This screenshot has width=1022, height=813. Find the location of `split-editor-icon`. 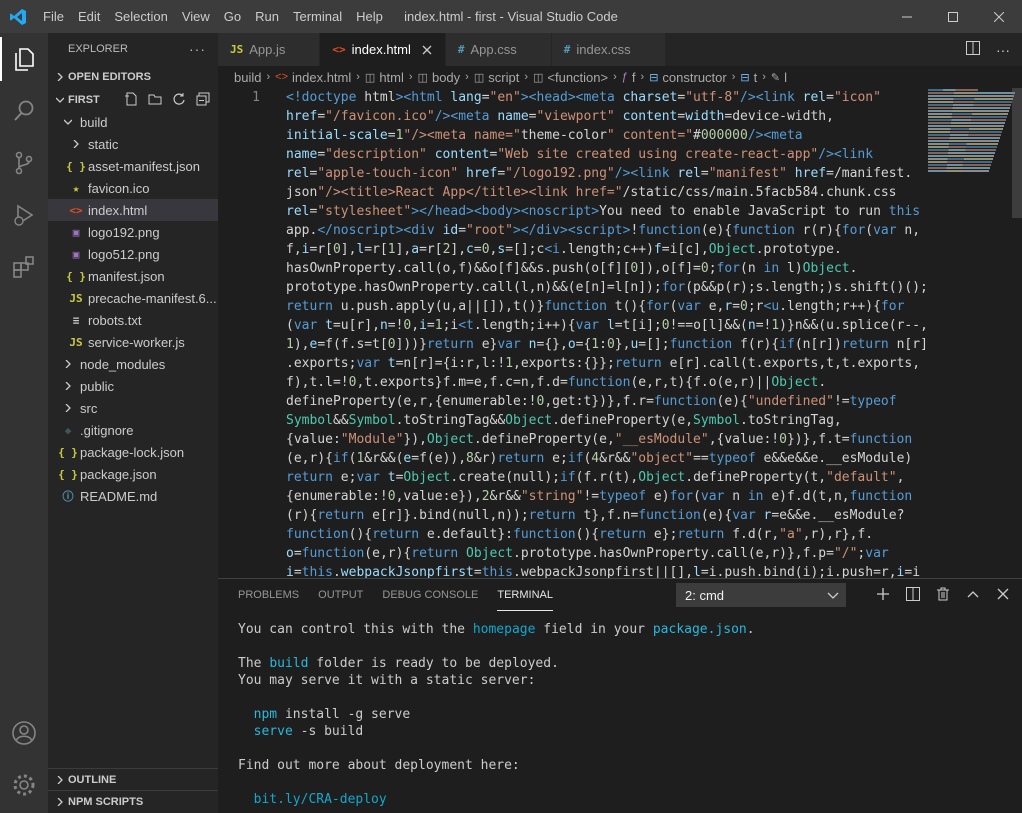

split-editor-icon is located at coordinates (973, 49).